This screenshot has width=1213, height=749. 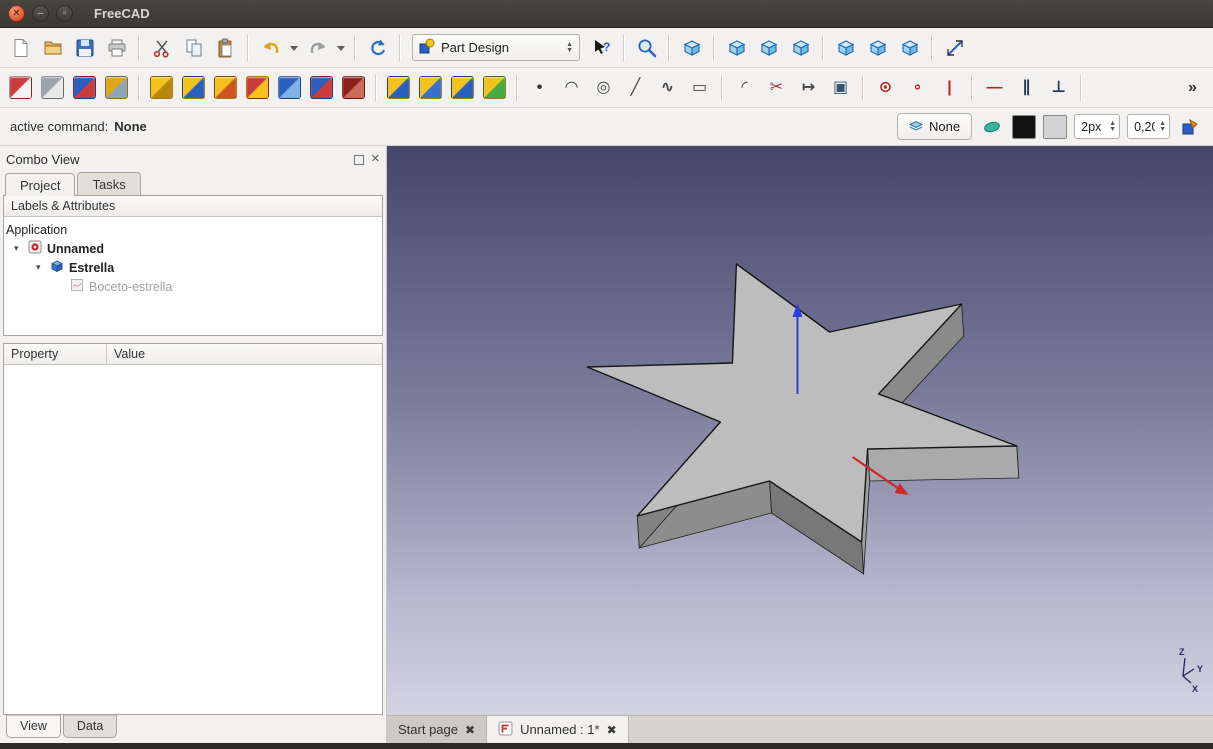 I want to click on groove-icon, so click(x=257, y=87).